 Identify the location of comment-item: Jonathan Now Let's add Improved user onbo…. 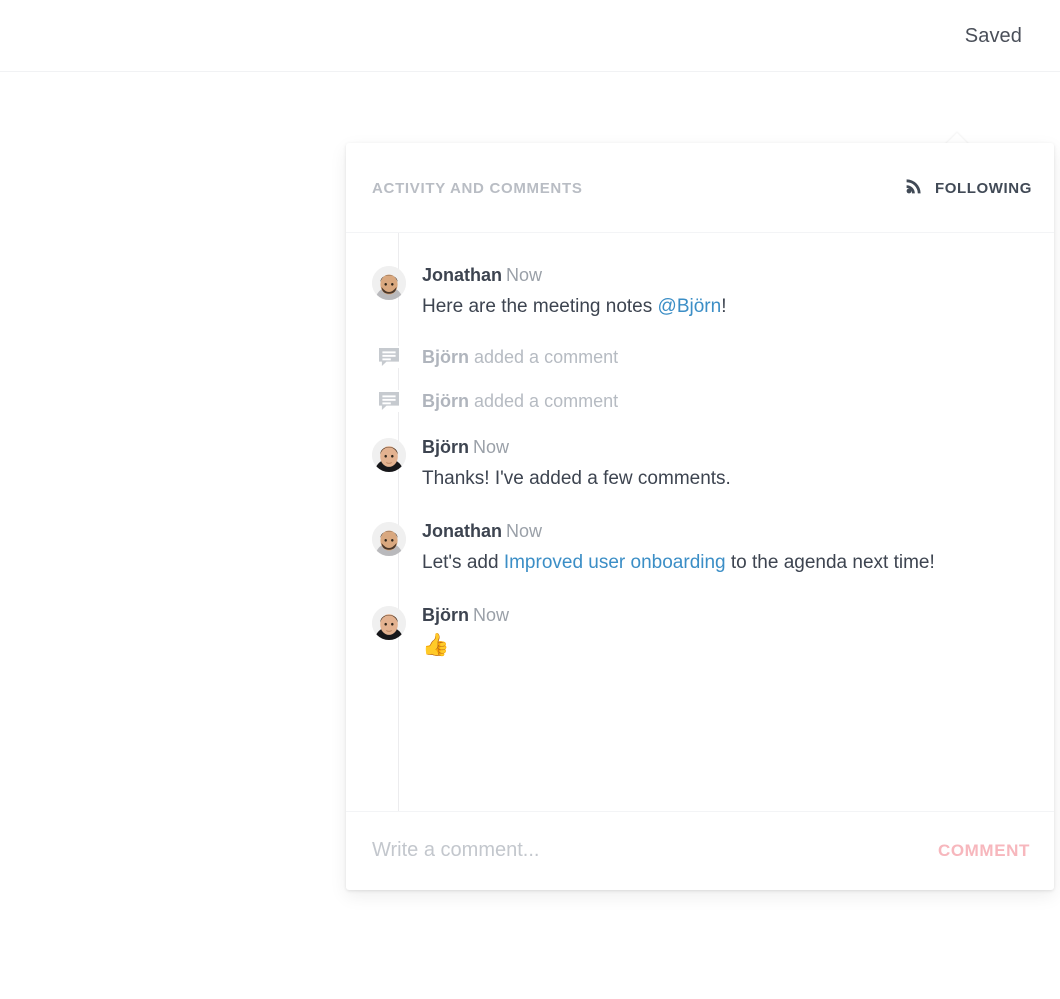
(700, 549).